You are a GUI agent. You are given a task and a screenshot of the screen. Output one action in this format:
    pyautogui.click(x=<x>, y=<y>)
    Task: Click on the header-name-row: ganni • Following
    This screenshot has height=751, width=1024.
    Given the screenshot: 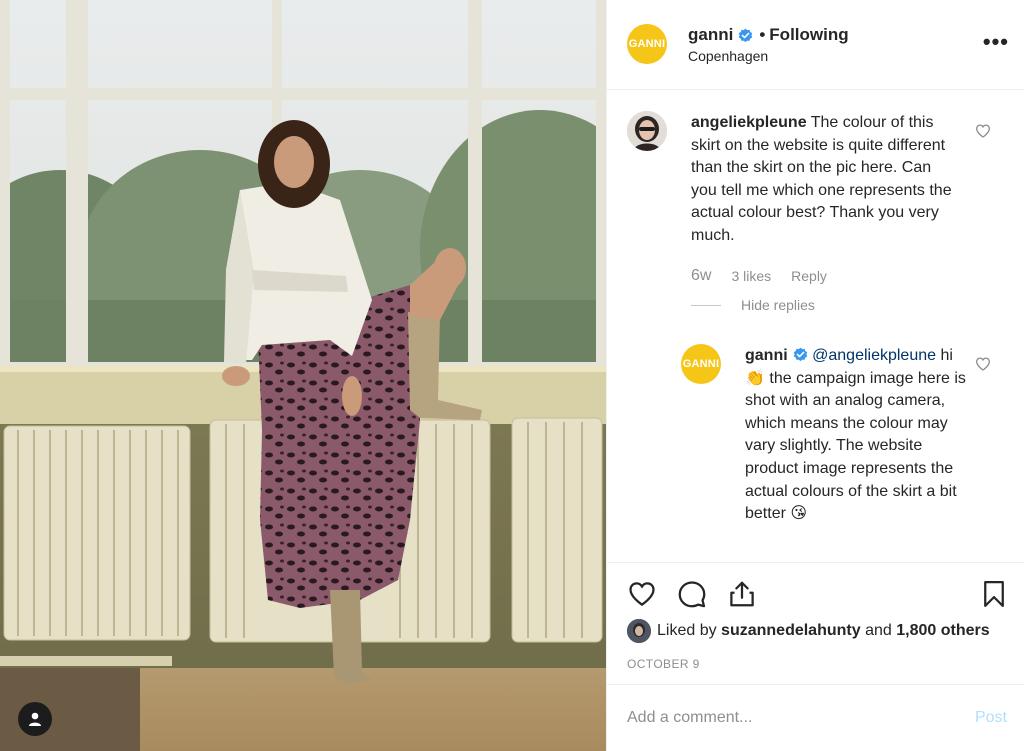 What is the action you would take?
    pyautogui.click(x=768, y=35)
    